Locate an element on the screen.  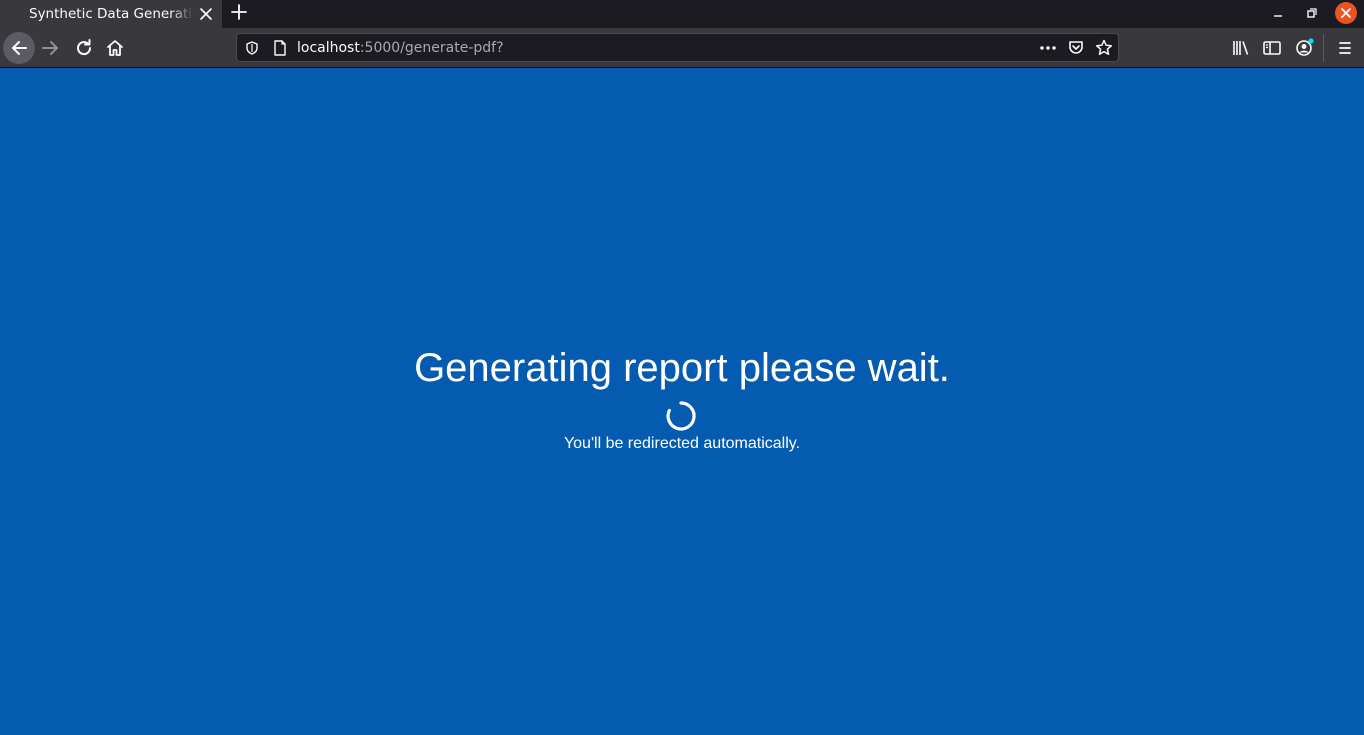
arrow-left-icon is located at coordinates (19, 48).